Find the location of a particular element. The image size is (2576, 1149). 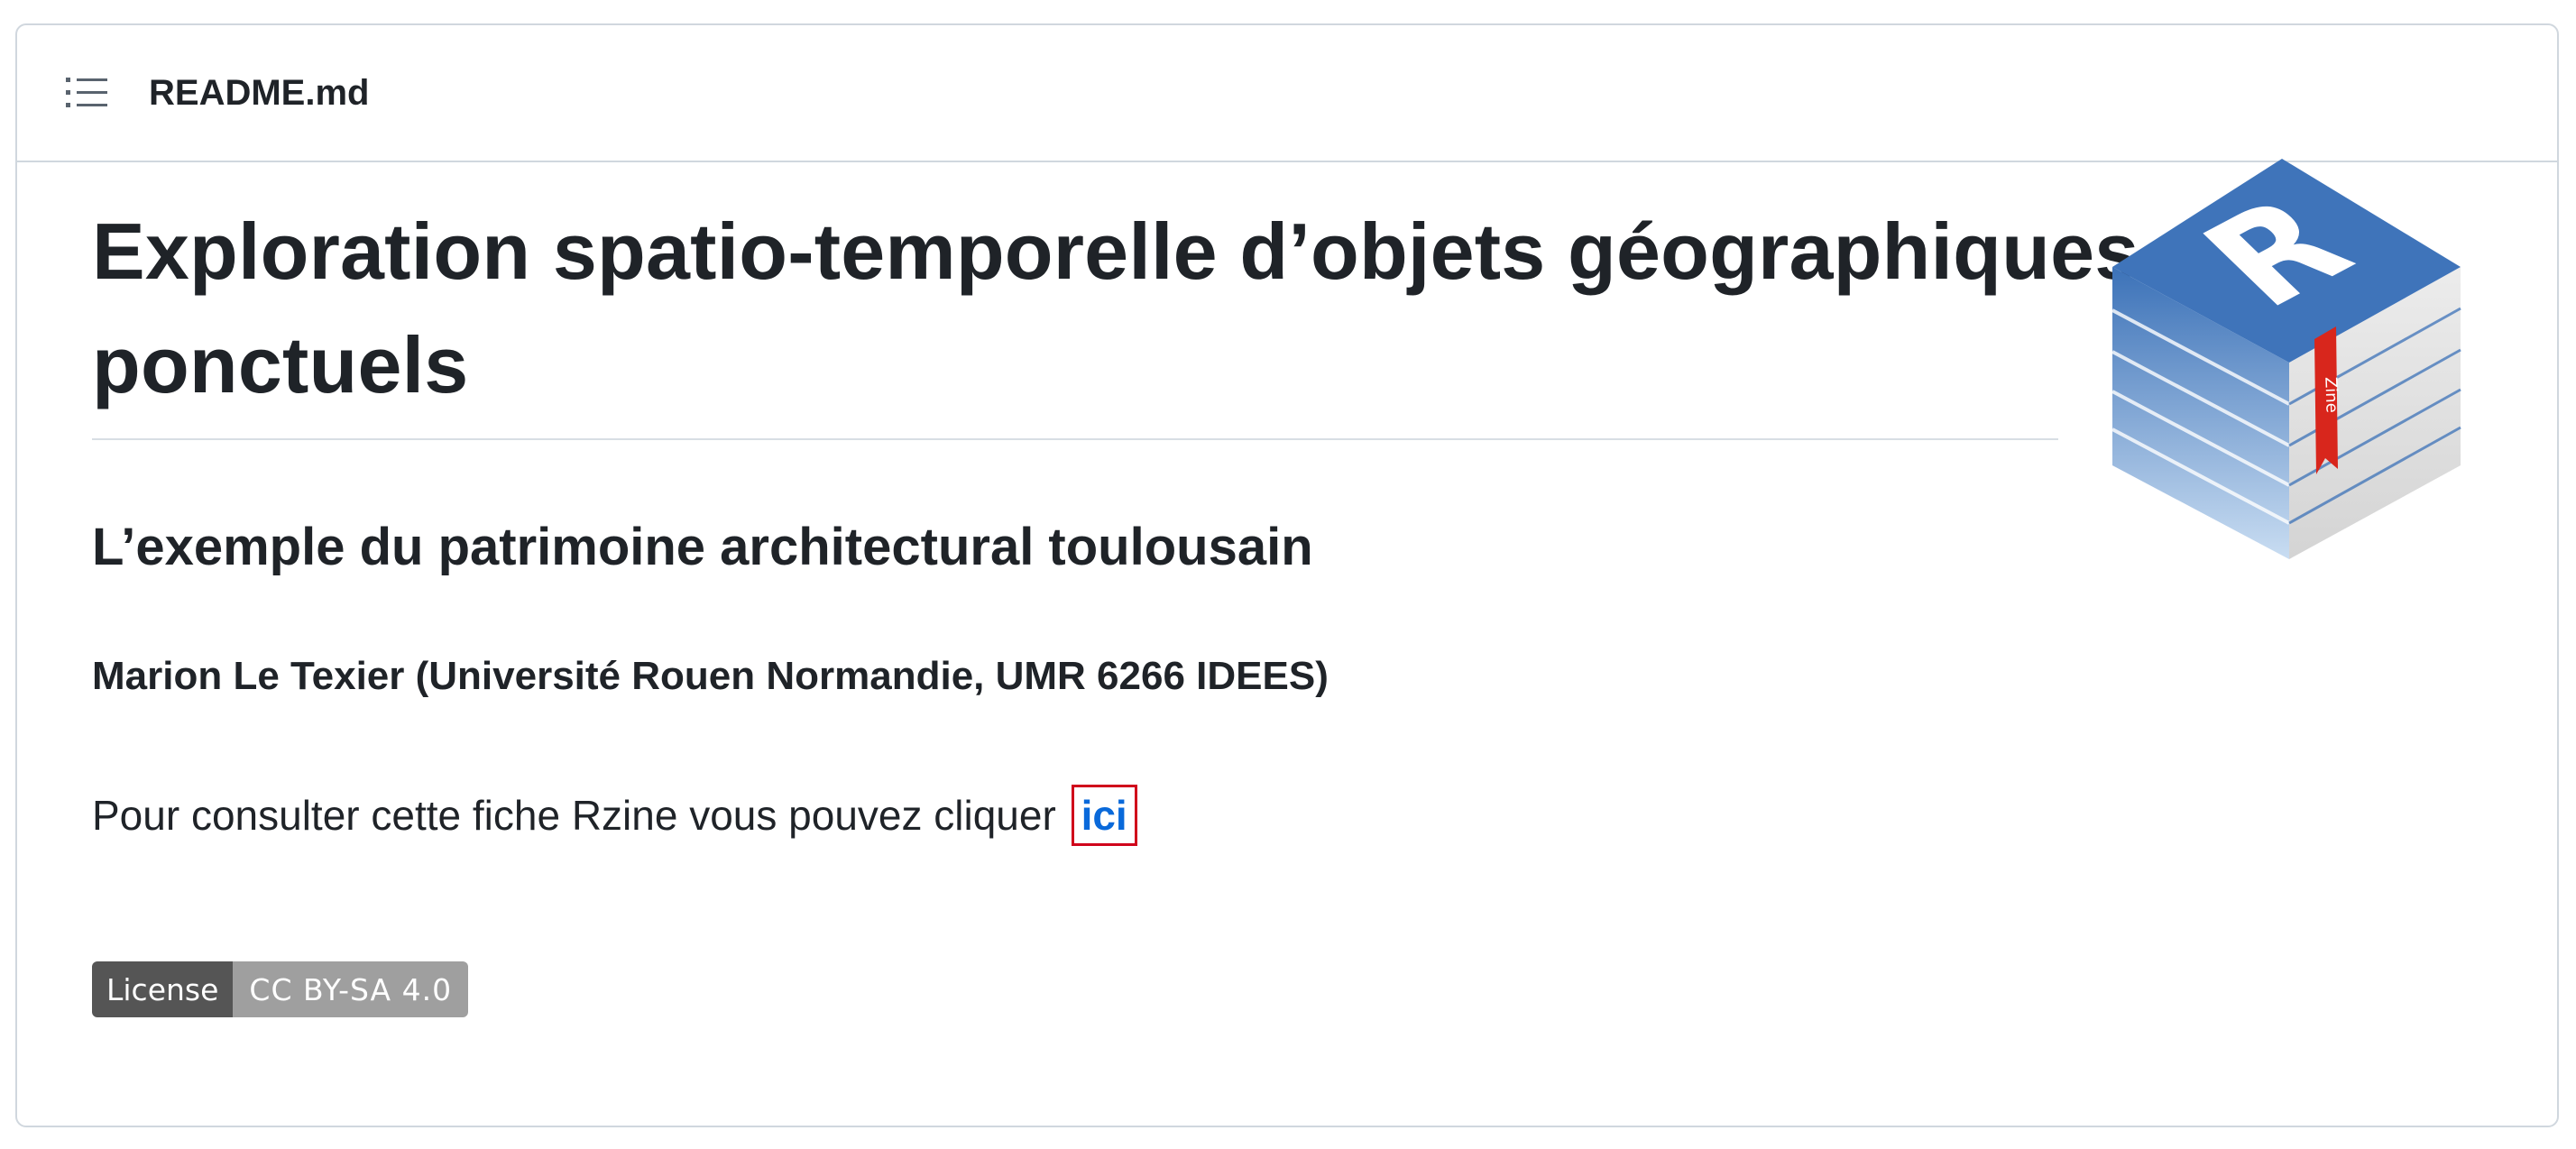

license-badge-value: CC BY-SA 4.0 is located at coordinates (351, 989).